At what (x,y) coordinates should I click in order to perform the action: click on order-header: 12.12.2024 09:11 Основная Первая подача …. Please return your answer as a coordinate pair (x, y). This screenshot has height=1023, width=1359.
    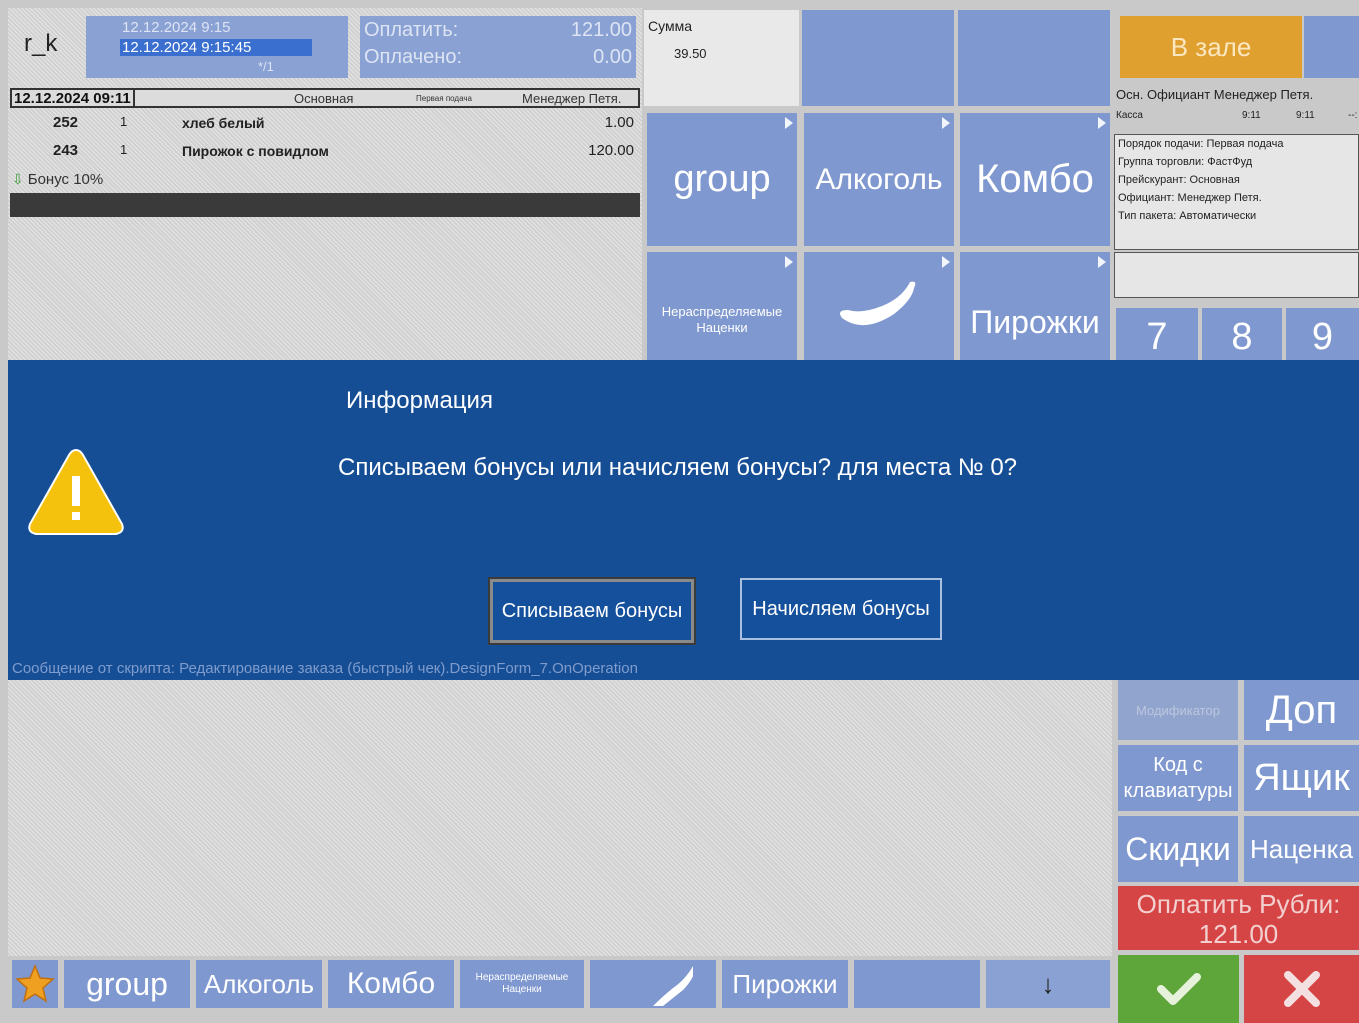
    Looking at the image, I should click on (325, 98).